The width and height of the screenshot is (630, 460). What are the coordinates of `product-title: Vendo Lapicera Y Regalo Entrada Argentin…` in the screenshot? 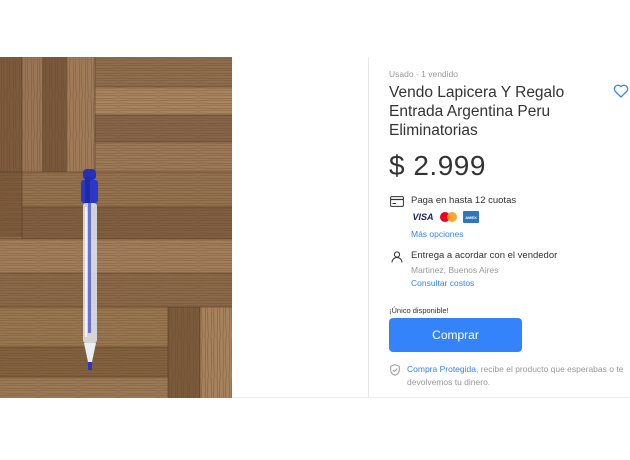 It's located at (477, 111).